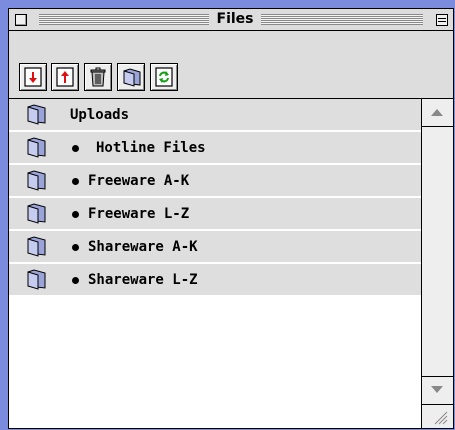  What do you see at coordinates (235, 19) in the screenshot?
I see `window-title: Files` at bounding box center [235, 19].